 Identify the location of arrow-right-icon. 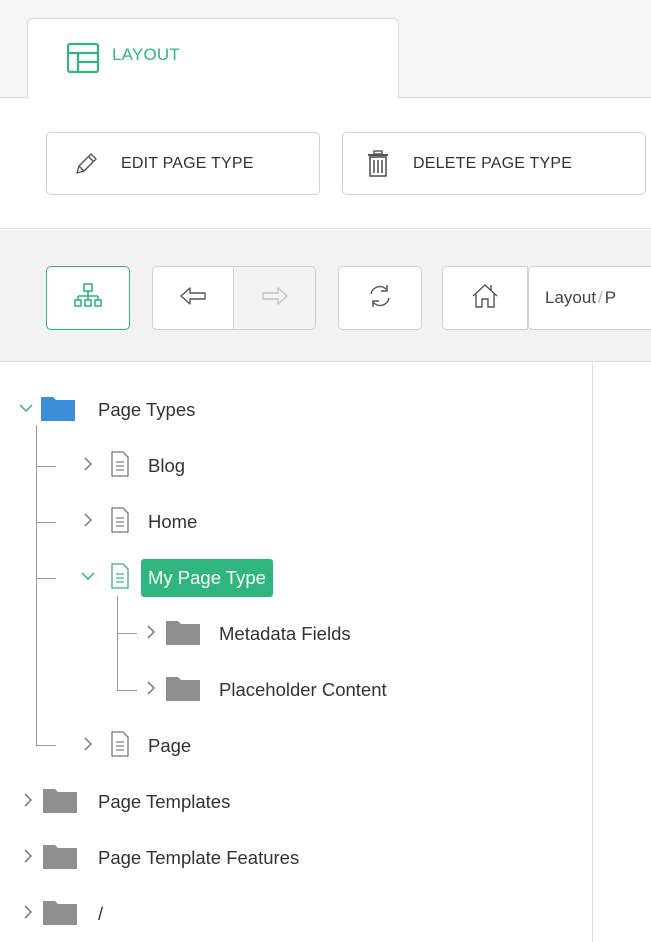
(275, 298).